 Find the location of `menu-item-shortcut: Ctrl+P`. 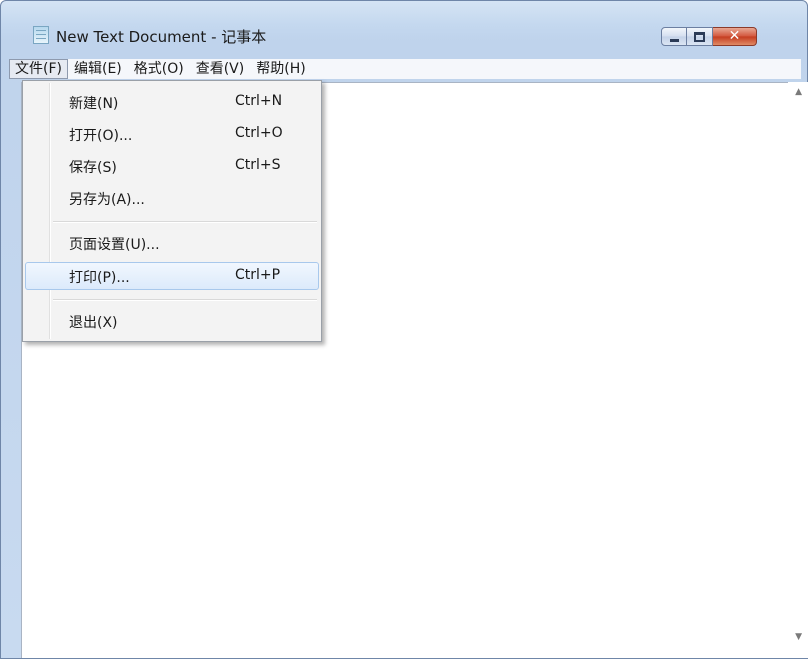

menu-item-shortcut: Ctrl+P is located at coordinates (258, 275).